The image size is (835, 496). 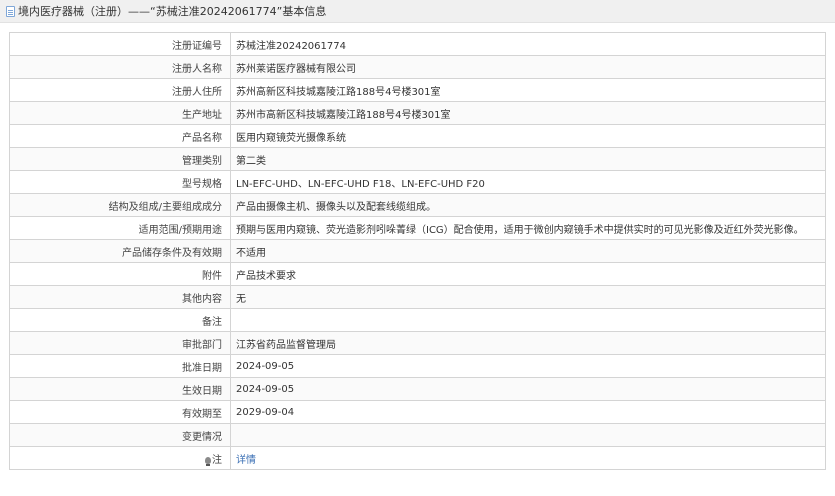 What do you see at coordinates (528, 274) in the screenshot?
I see `row-value: 产品技术要求` at bounding box center [528, 274].